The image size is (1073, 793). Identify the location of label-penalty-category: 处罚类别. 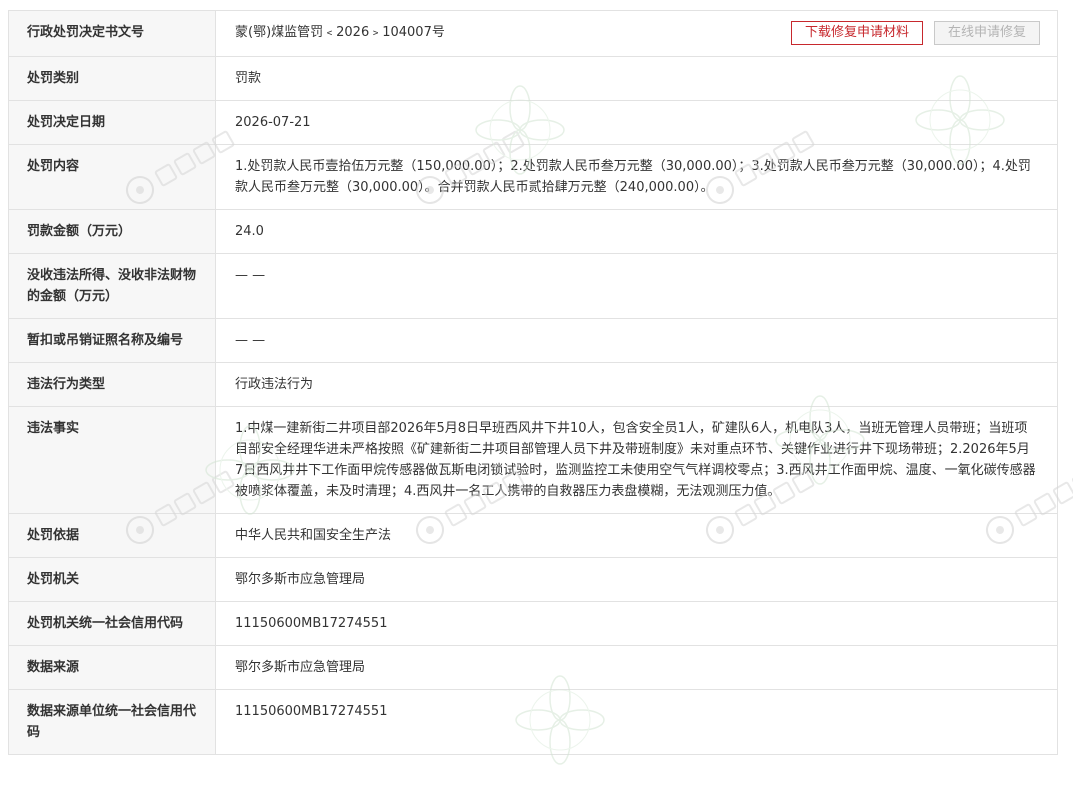
(112, 78).